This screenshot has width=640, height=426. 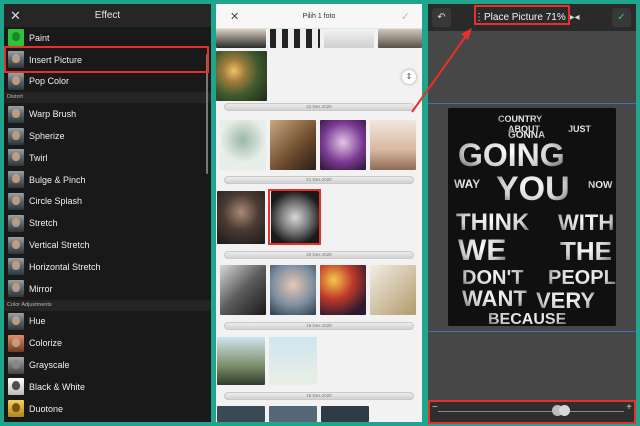 I want to click on effect-item-circle-splash: Circle Splash, so click(x=107, y=202).